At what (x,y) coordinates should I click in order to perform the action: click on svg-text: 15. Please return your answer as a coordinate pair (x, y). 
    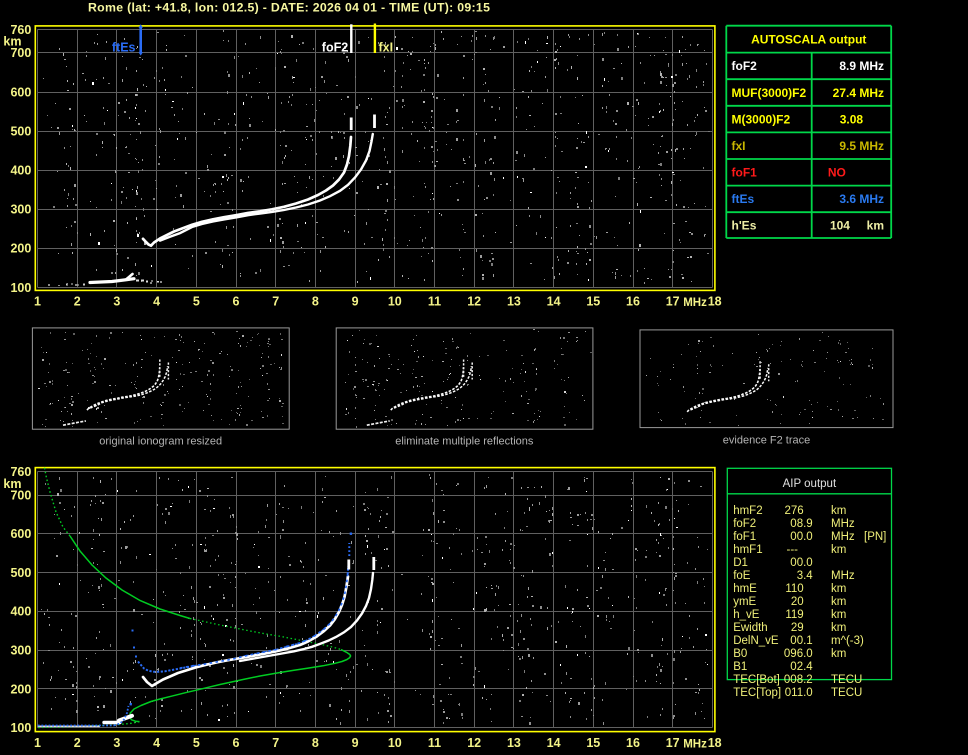
    Looking at the image, I should click on (593, 302).